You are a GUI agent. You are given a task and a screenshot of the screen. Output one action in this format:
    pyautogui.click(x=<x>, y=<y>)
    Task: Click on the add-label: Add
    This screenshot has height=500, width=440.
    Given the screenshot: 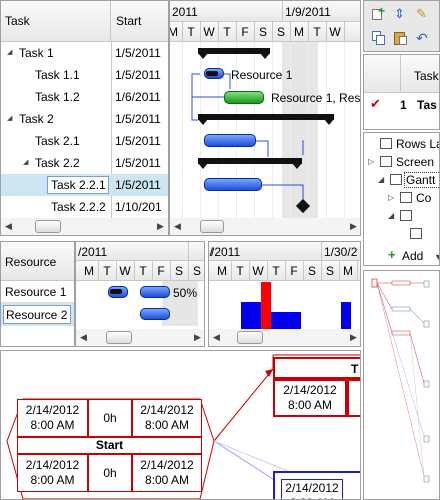 What is the action you would take?
    pyautogui.click(x=413, y=256)
    